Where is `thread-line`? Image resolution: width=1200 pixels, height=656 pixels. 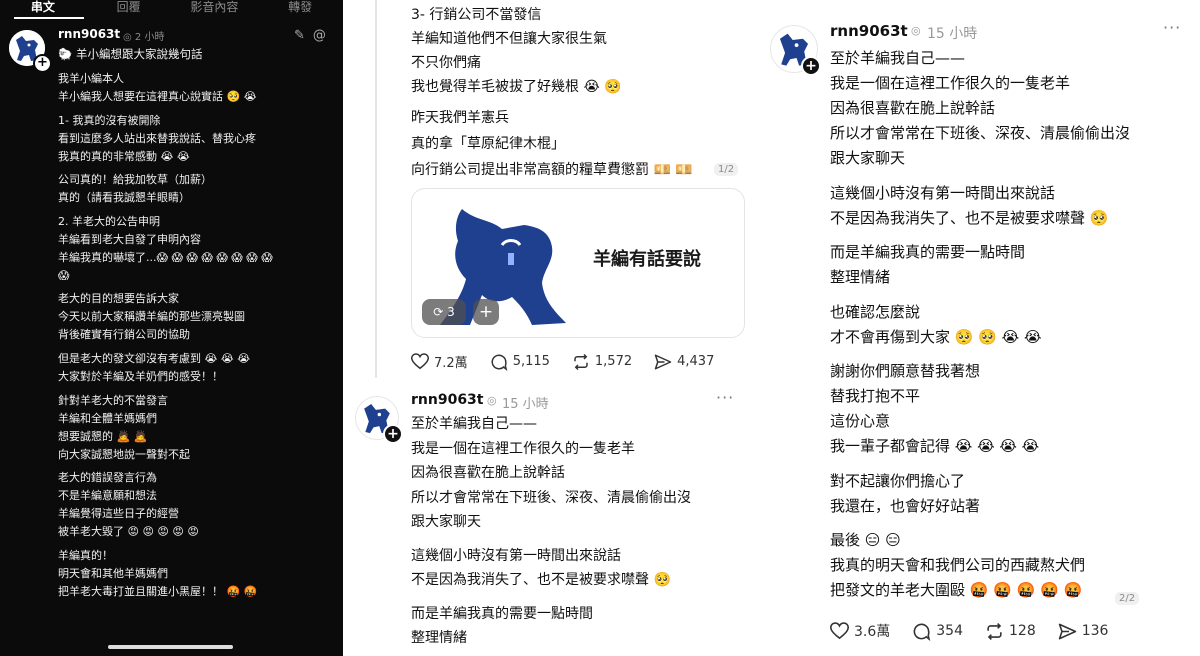
thread-line is located at coordinates (376, 189).